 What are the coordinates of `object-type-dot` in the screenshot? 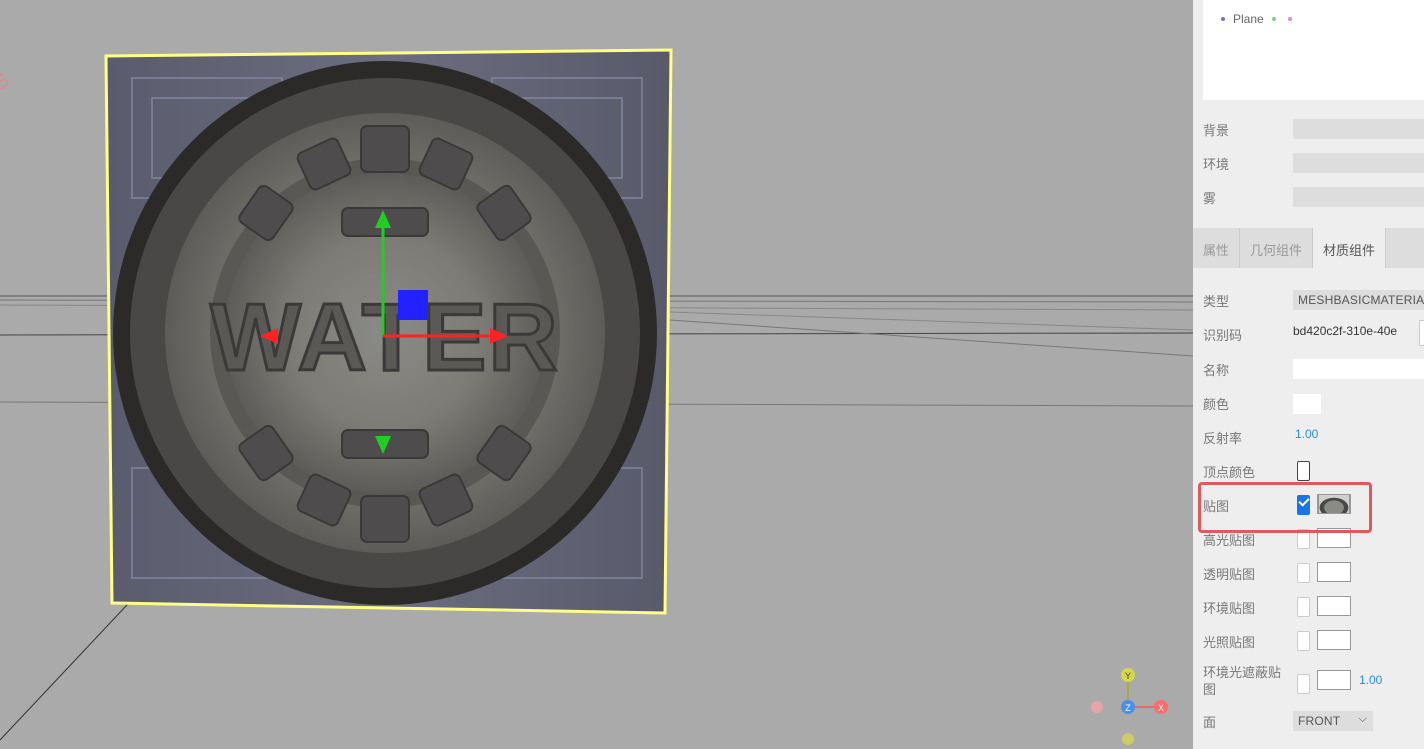 It's located at (1223, 19).